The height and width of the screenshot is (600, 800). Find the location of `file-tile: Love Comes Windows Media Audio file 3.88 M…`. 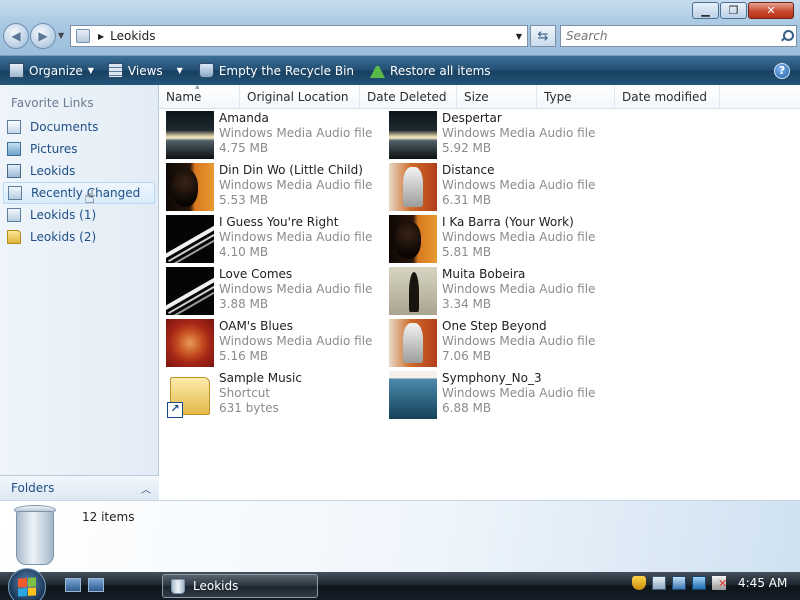

file-tile: Love Comes Windows Media Audio file 3.88 M… is located at coordinates (276, 292).